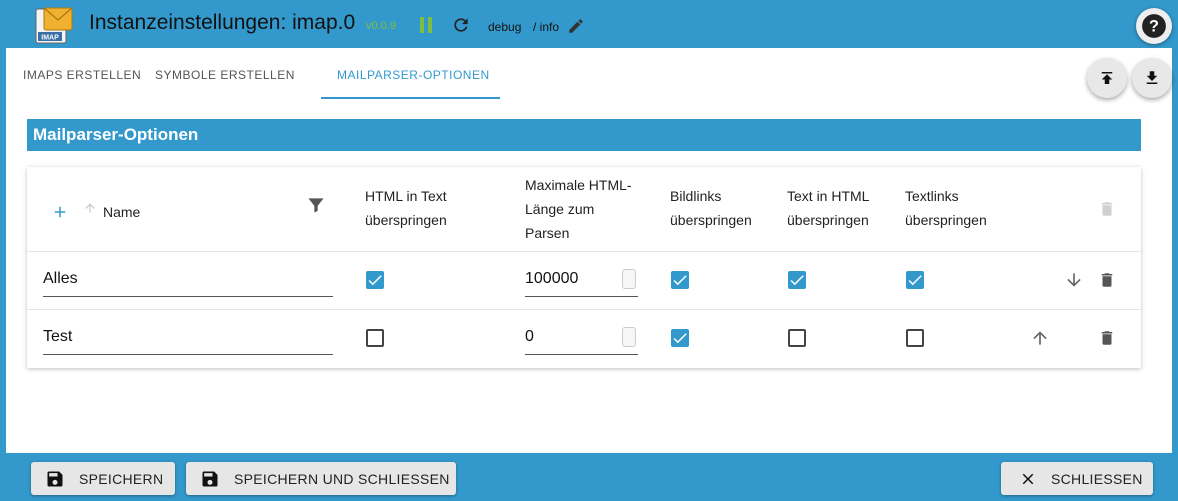  Describe the element at coordinates (576, 26) in the screenshot. I see `edit-pencil-icon` at that location.